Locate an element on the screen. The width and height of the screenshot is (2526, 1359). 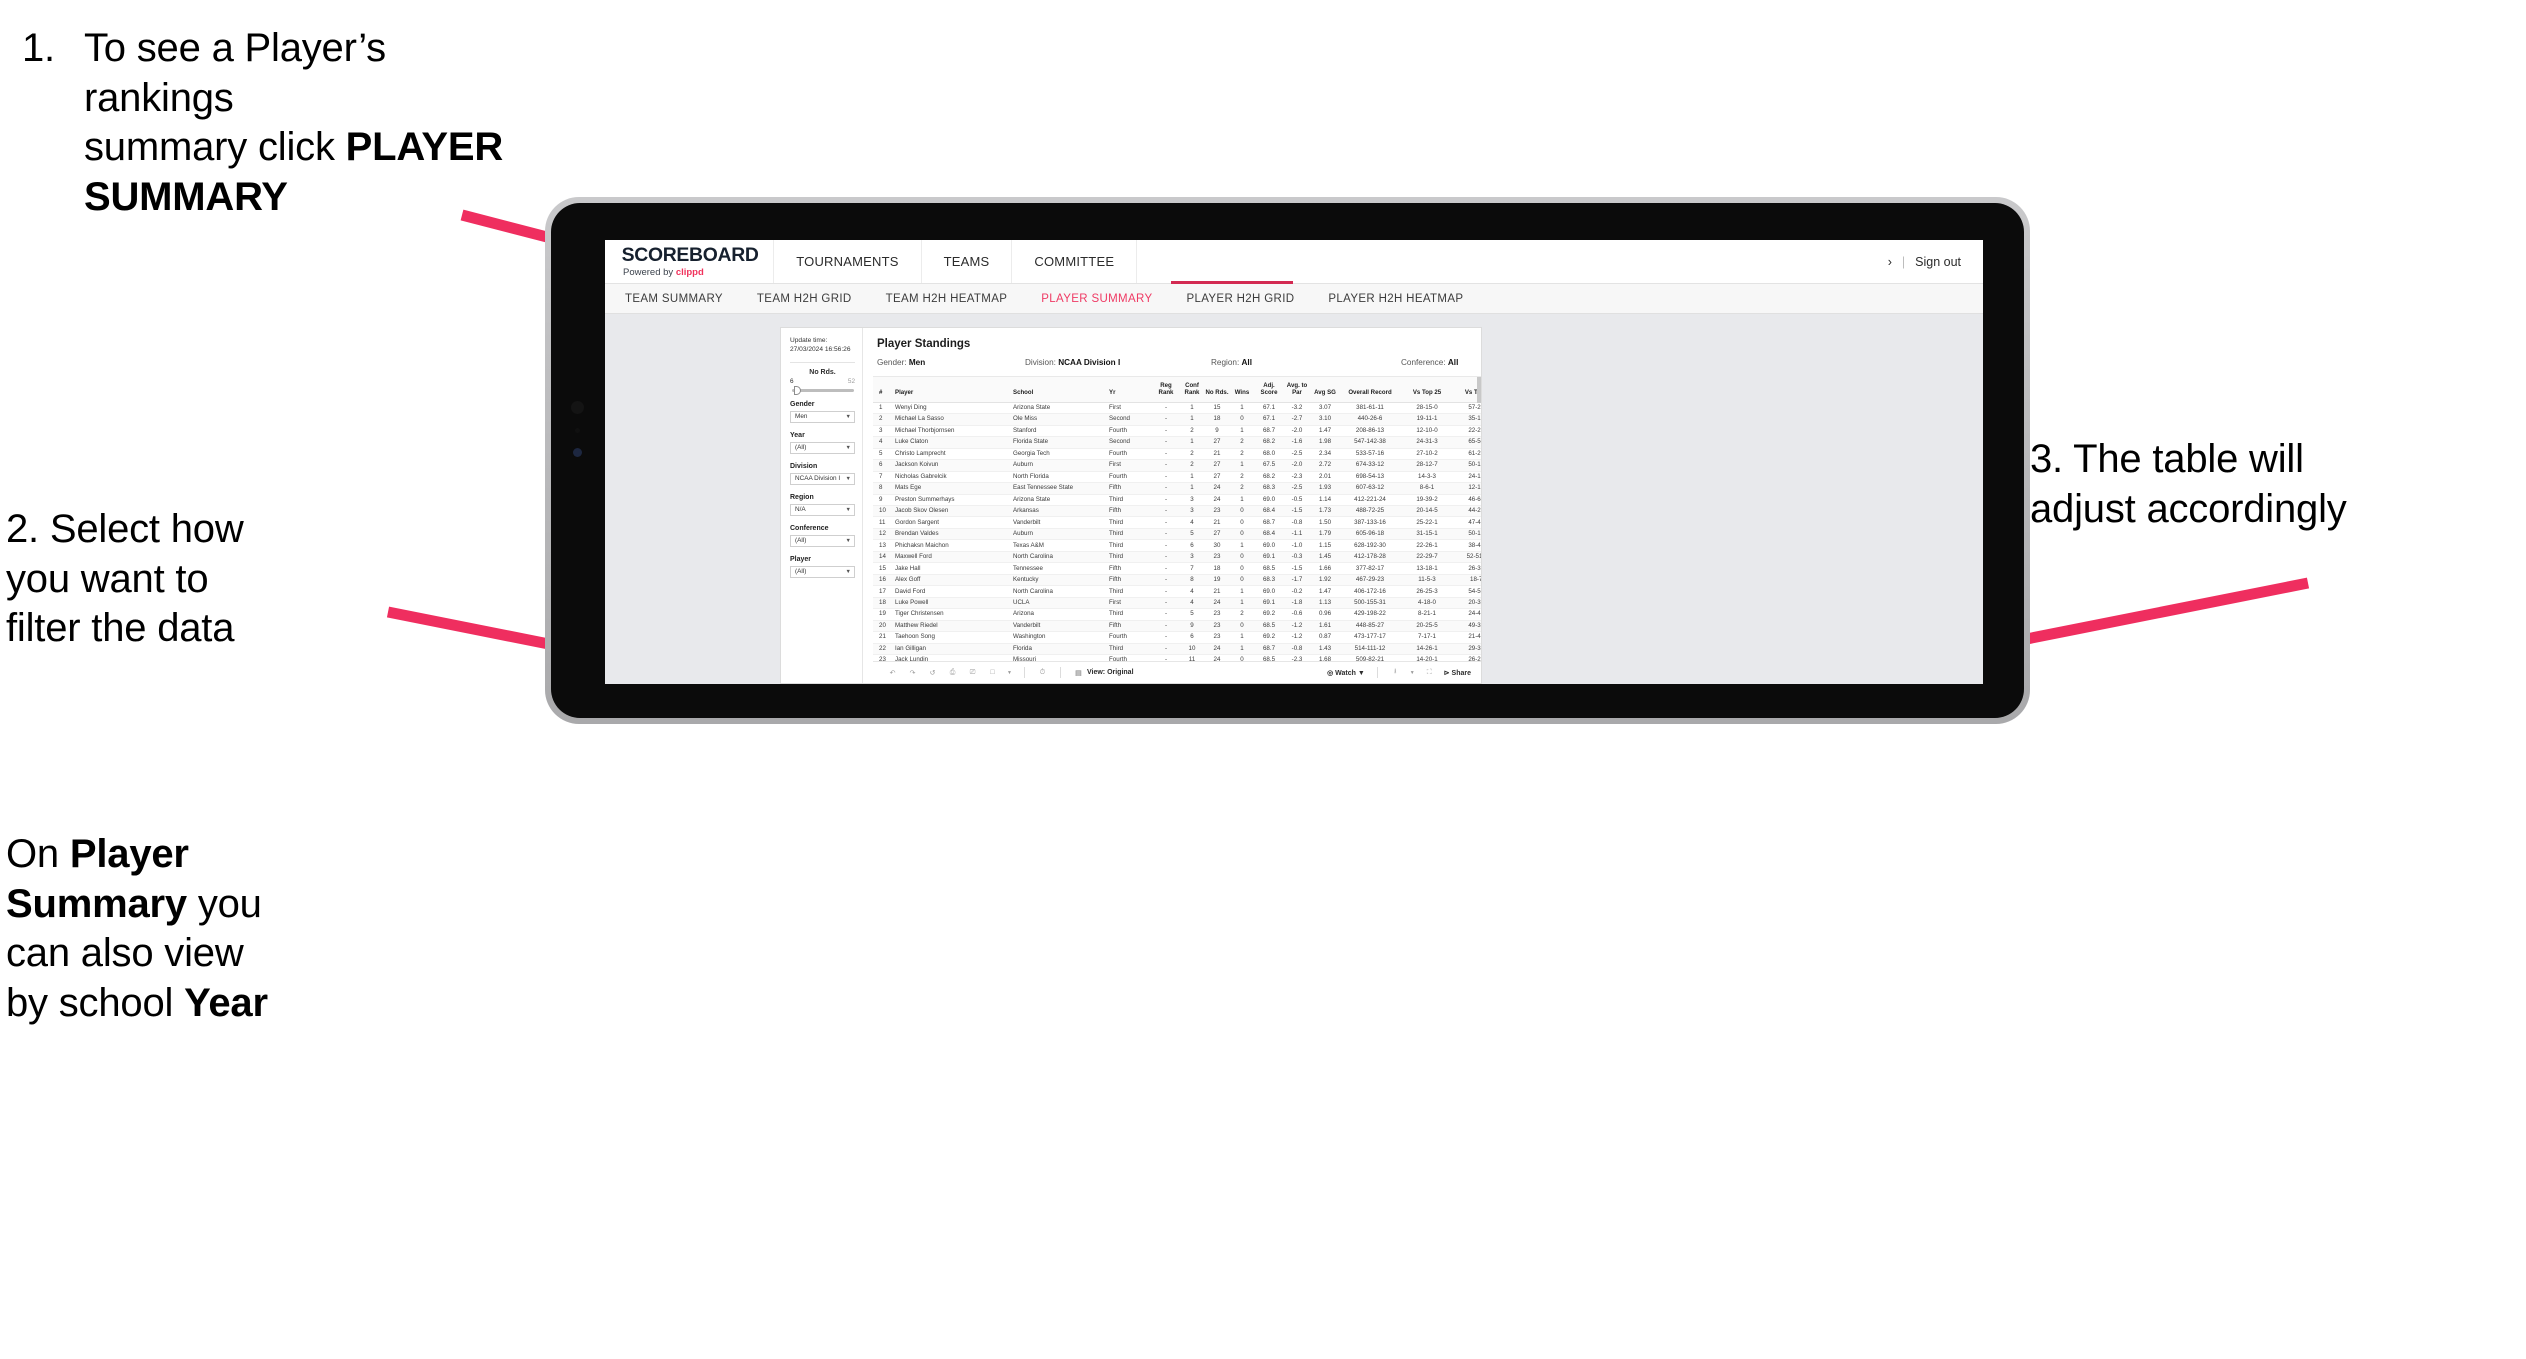
redo-icon: ↷ is located at coordinates (912, 672).